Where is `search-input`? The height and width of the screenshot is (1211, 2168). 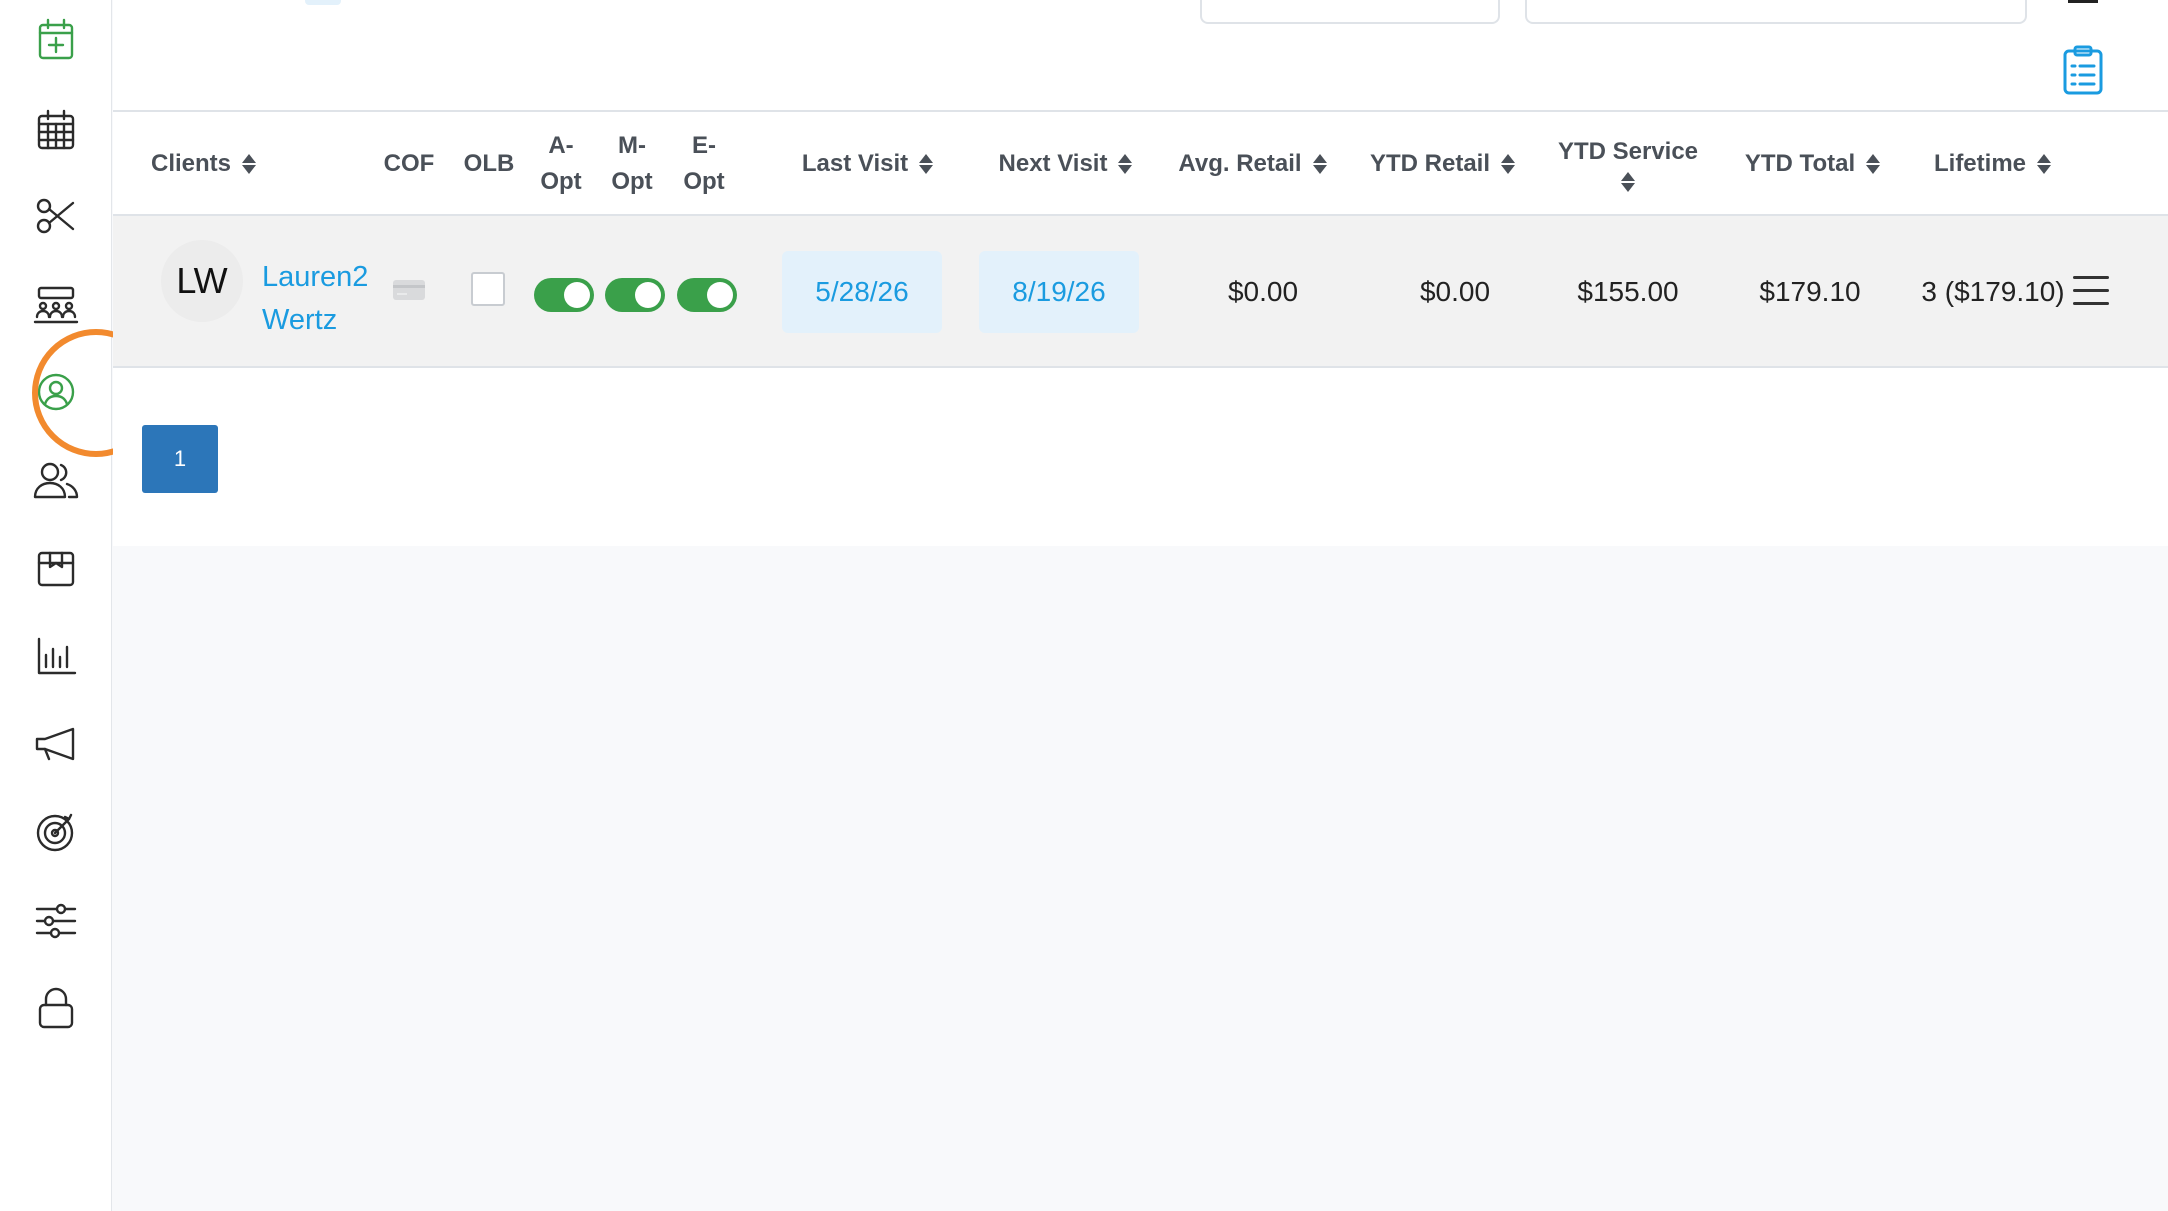 search-input is located at coordinates (1776, 12).